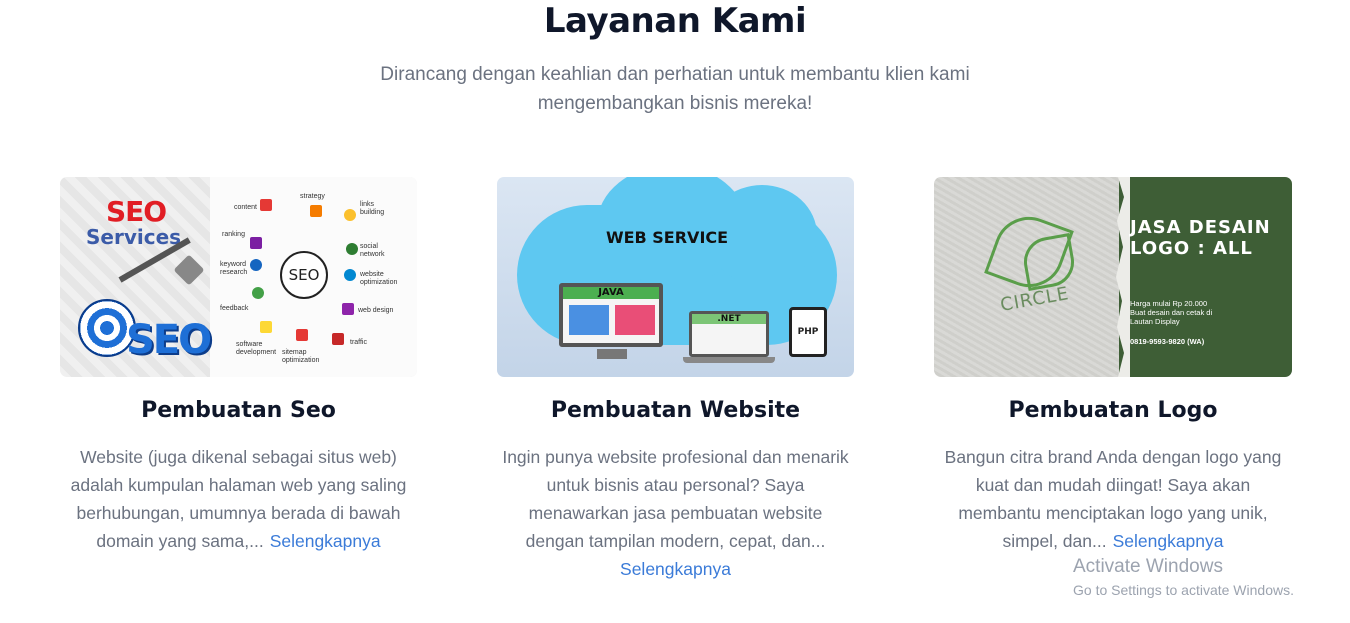 Image resolution: width=1350 pixels, height=623 pixels. I want to click on seo-node-label: sitemap optimization, so click(301, 356).